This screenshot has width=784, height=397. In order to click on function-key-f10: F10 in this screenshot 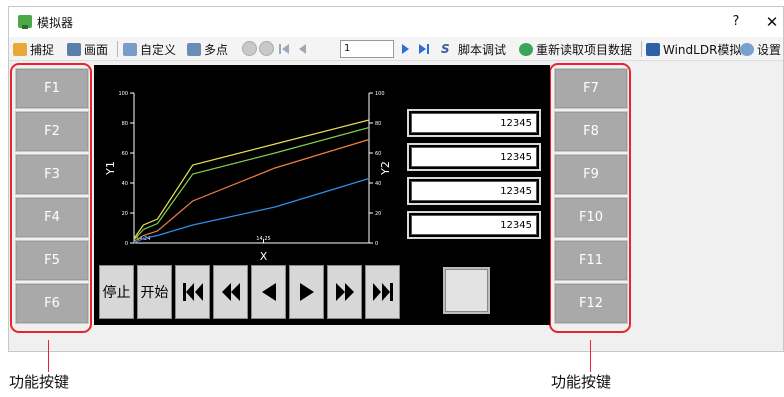, I will do `click(591, 217)`.